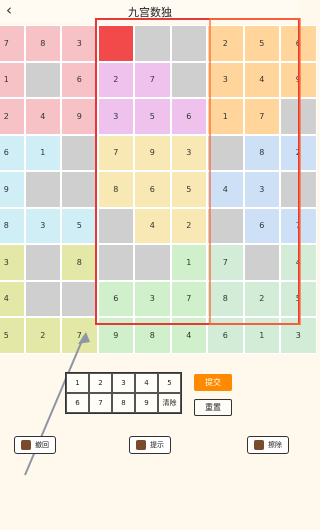 The height and width of the screenshot is (530, 320). Describe the element at coordinates (100, 383) in the screenshot. I see `keypad-key: 2` at that location.